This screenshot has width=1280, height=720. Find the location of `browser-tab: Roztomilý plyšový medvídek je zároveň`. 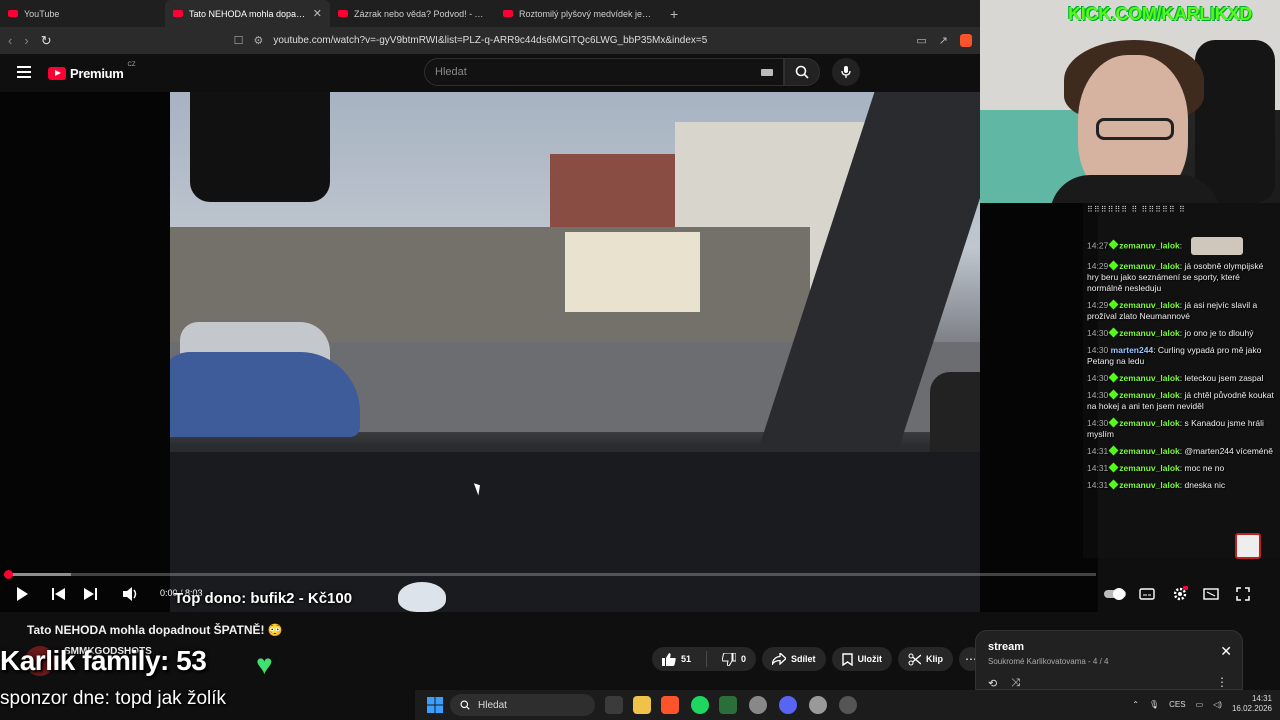

browser-tab: Roztomilý plyšový medvídek je zároveň is located at coordinates (577, 13).